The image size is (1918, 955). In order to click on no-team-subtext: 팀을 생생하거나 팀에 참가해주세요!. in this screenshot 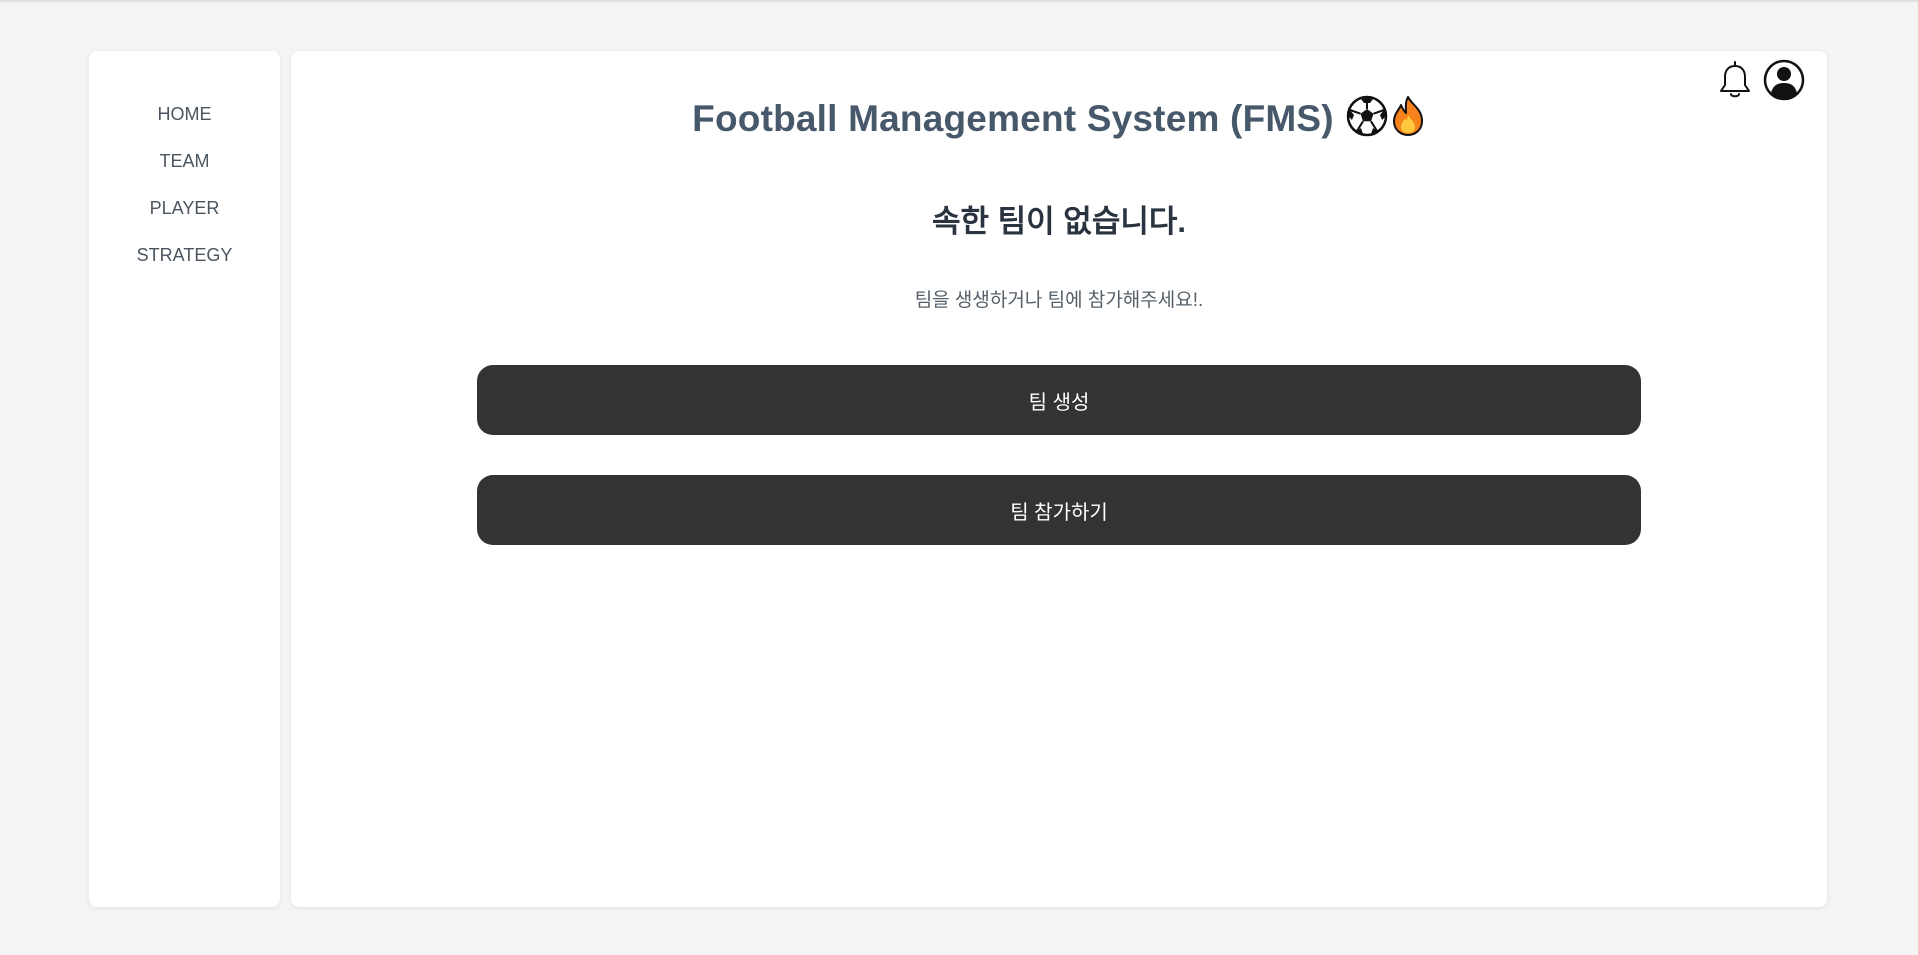, I will do `click(1059, 300)`.